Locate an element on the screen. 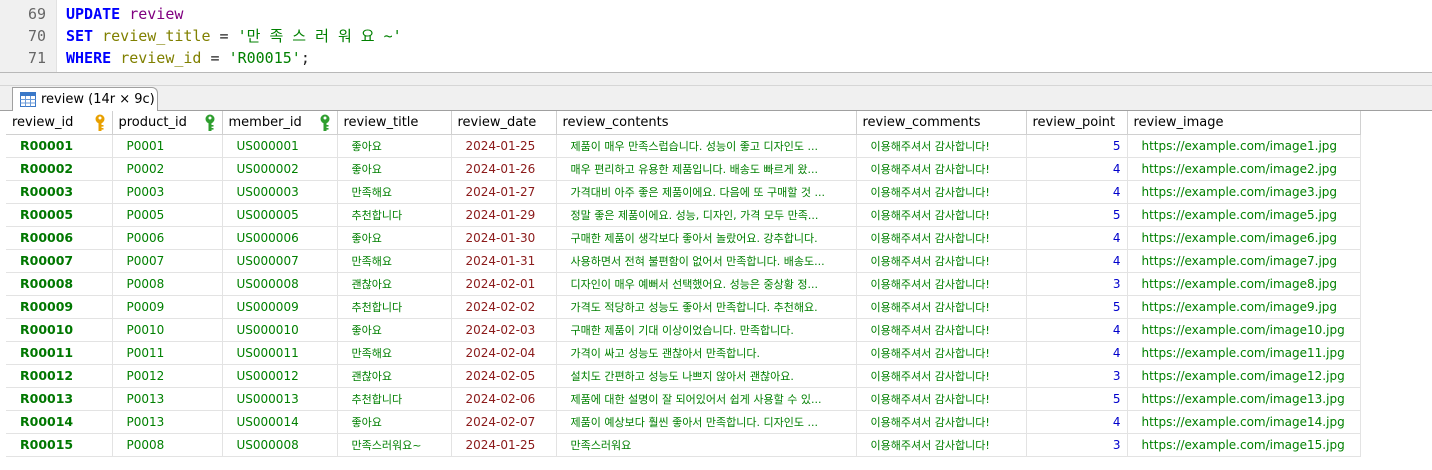 The width and height of the screenshot is (1432, 470). cell-review-contents: 가격이 싸고 성능도 괜찮아서 만족합니다. is located at coordinates (706, 353).